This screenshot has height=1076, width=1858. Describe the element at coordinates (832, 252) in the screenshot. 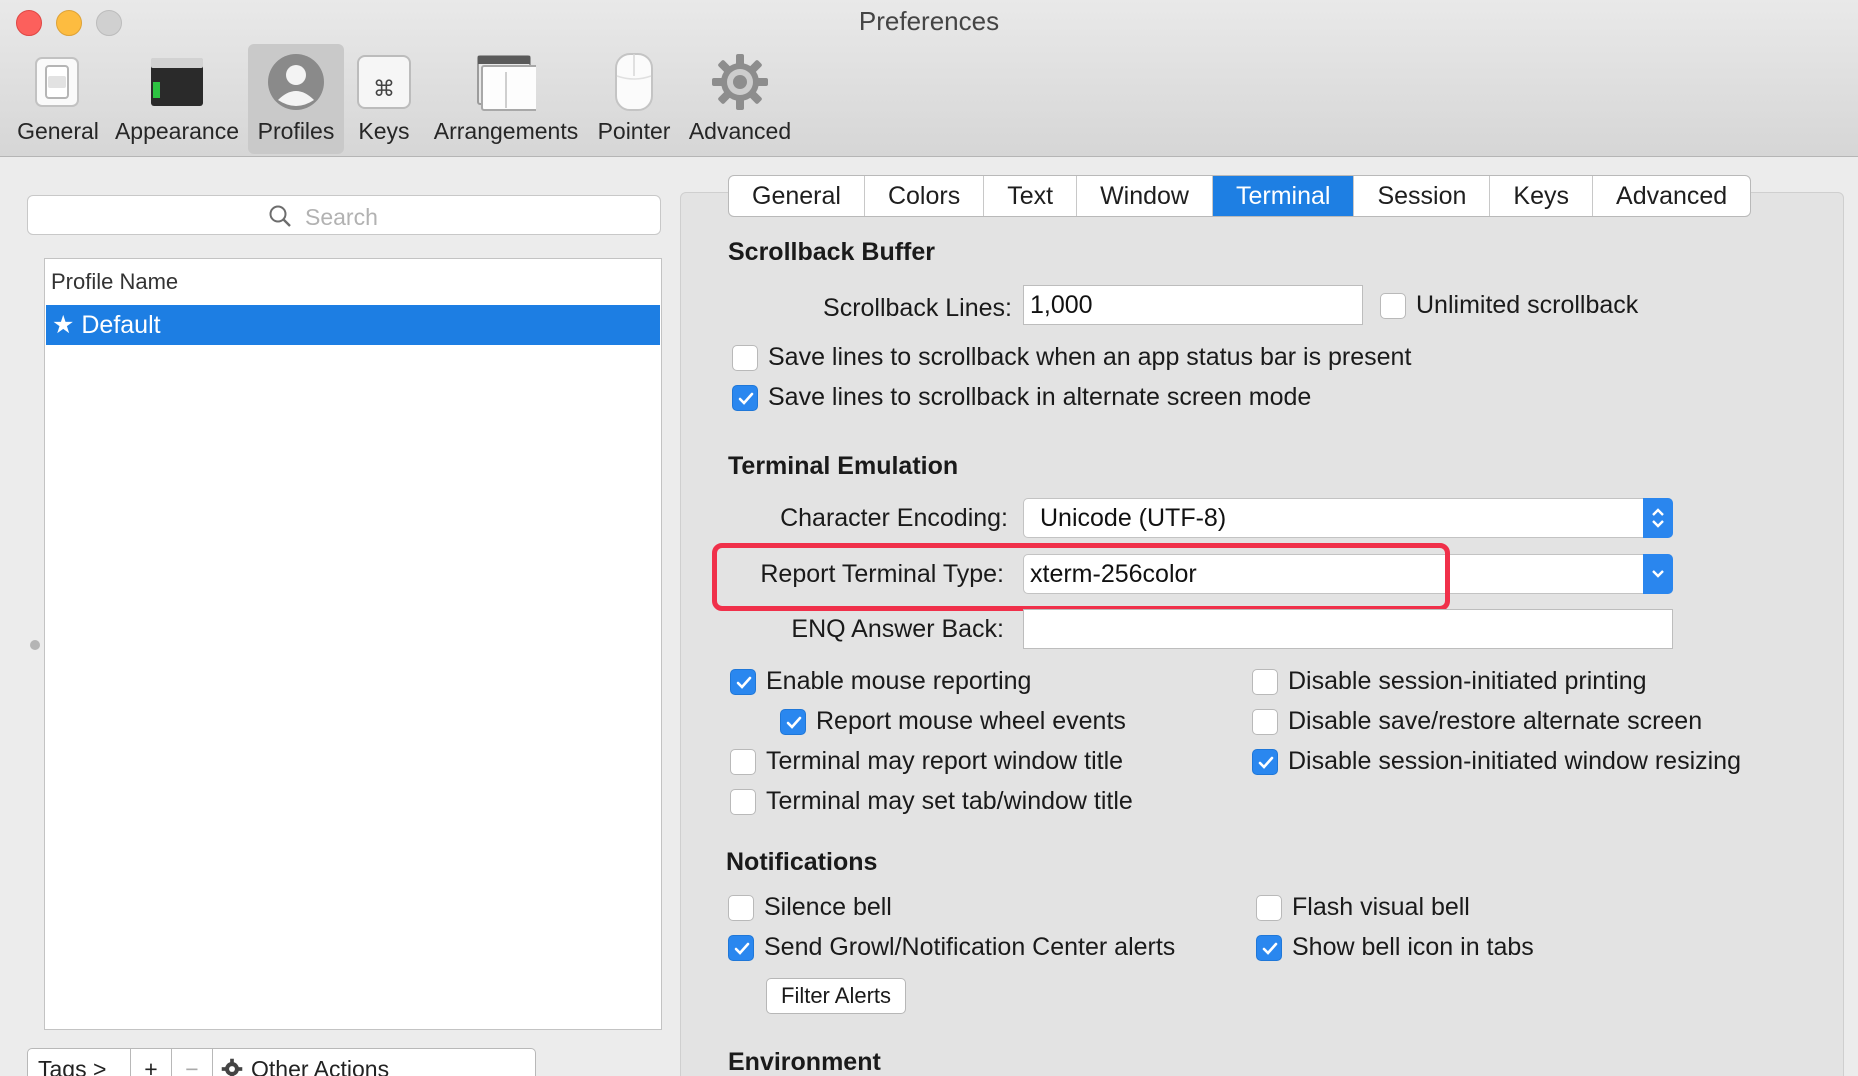

I see `scrollback-heading: Scrollback Buffer` at that location.